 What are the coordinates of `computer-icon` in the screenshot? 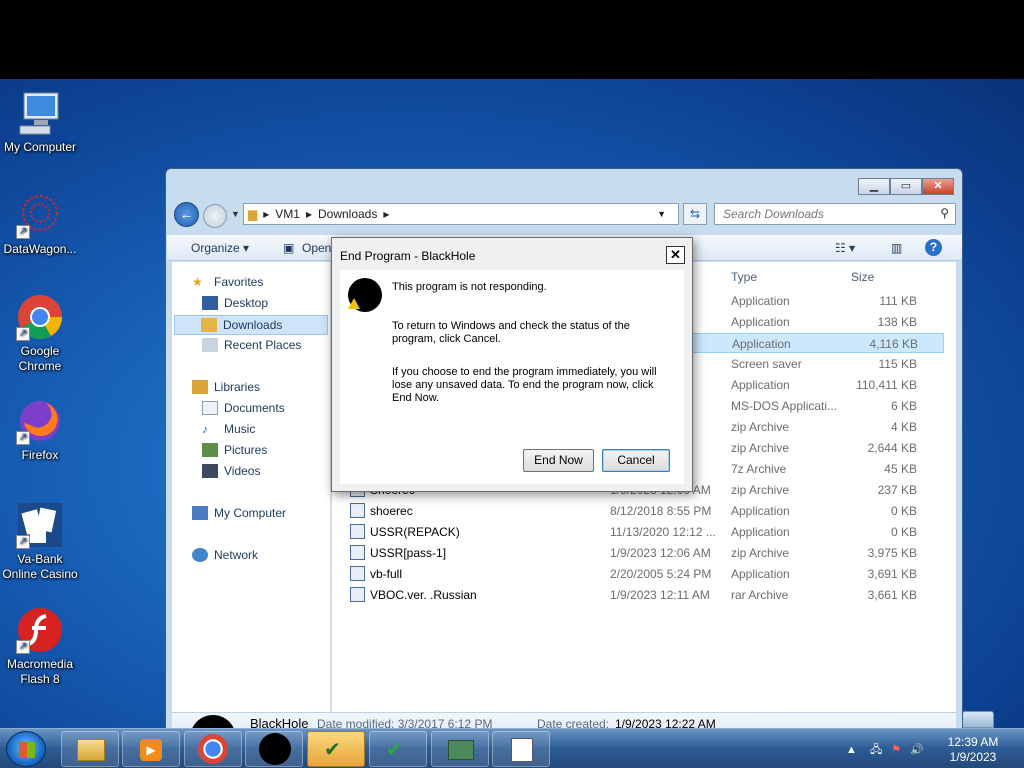 It's located at (200, 513).